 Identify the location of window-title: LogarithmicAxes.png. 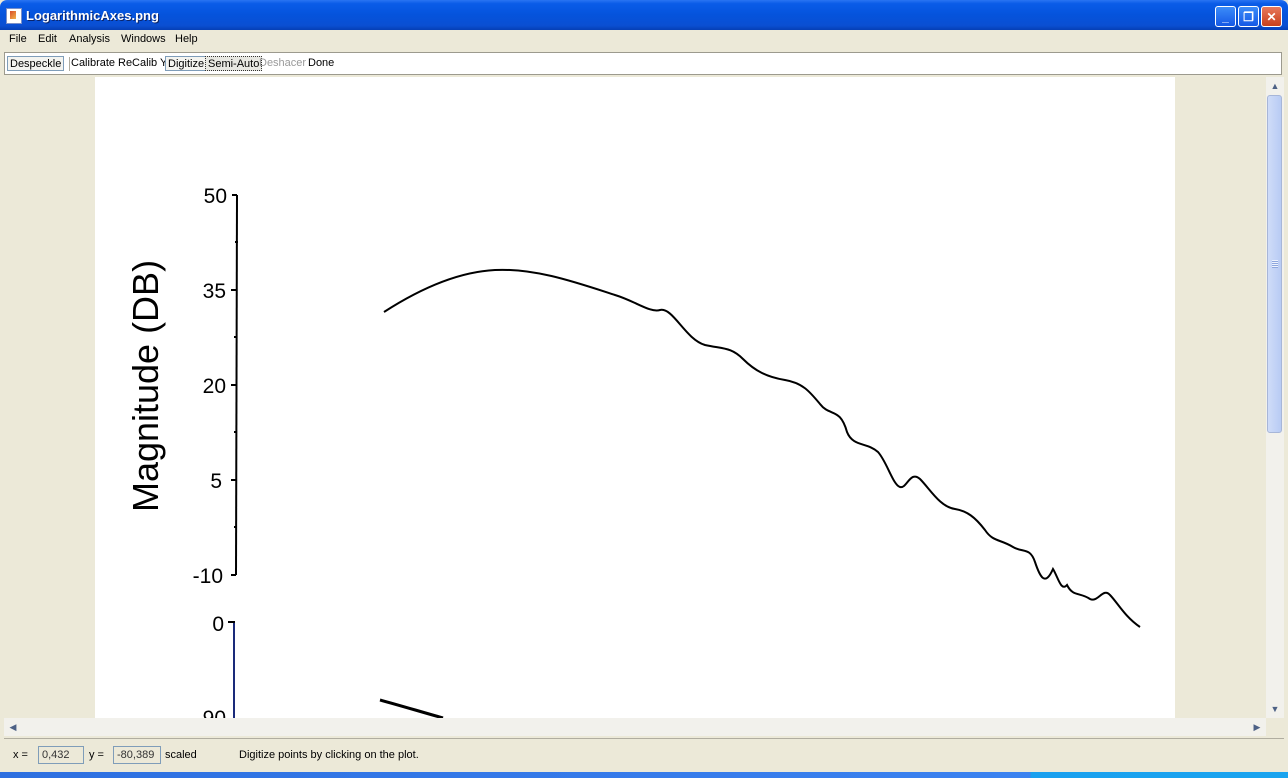
(92, 15).